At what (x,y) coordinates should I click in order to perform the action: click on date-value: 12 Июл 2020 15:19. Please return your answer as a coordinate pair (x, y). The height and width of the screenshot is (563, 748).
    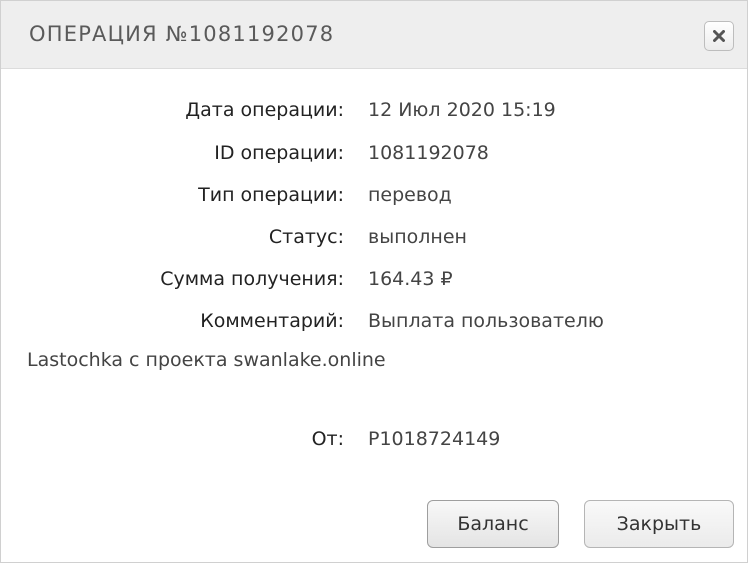
    Looking at the image, I should click on (462, 110).